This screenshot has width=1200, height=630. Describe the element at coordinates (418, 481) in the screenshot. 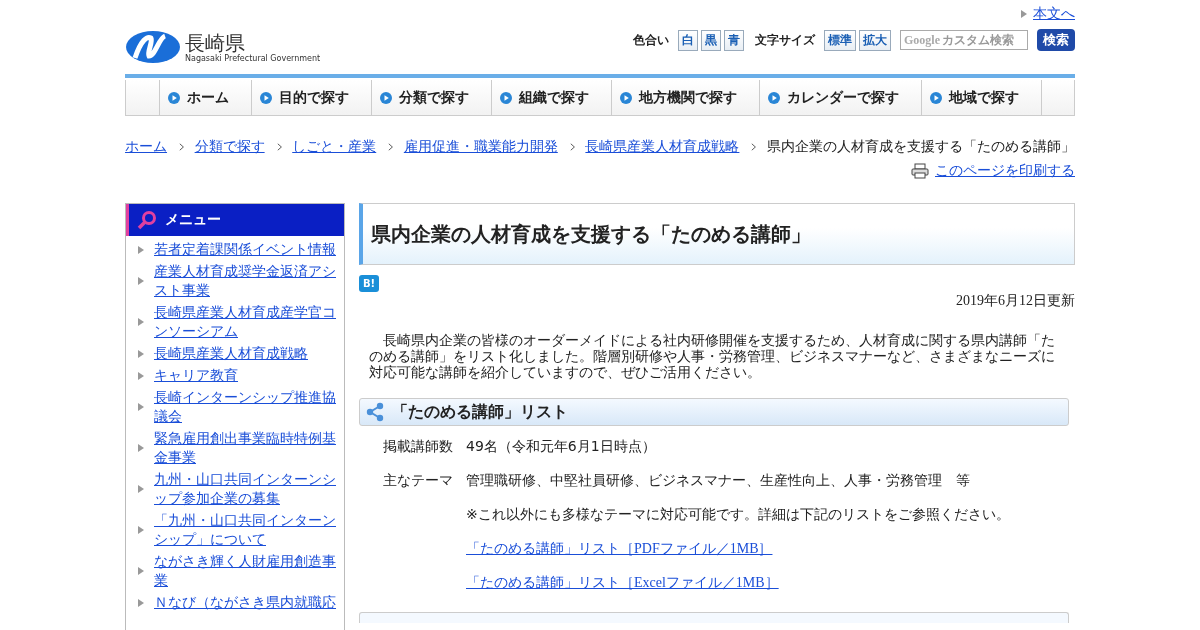

I see `field-label: 主なテーマ` at that location.